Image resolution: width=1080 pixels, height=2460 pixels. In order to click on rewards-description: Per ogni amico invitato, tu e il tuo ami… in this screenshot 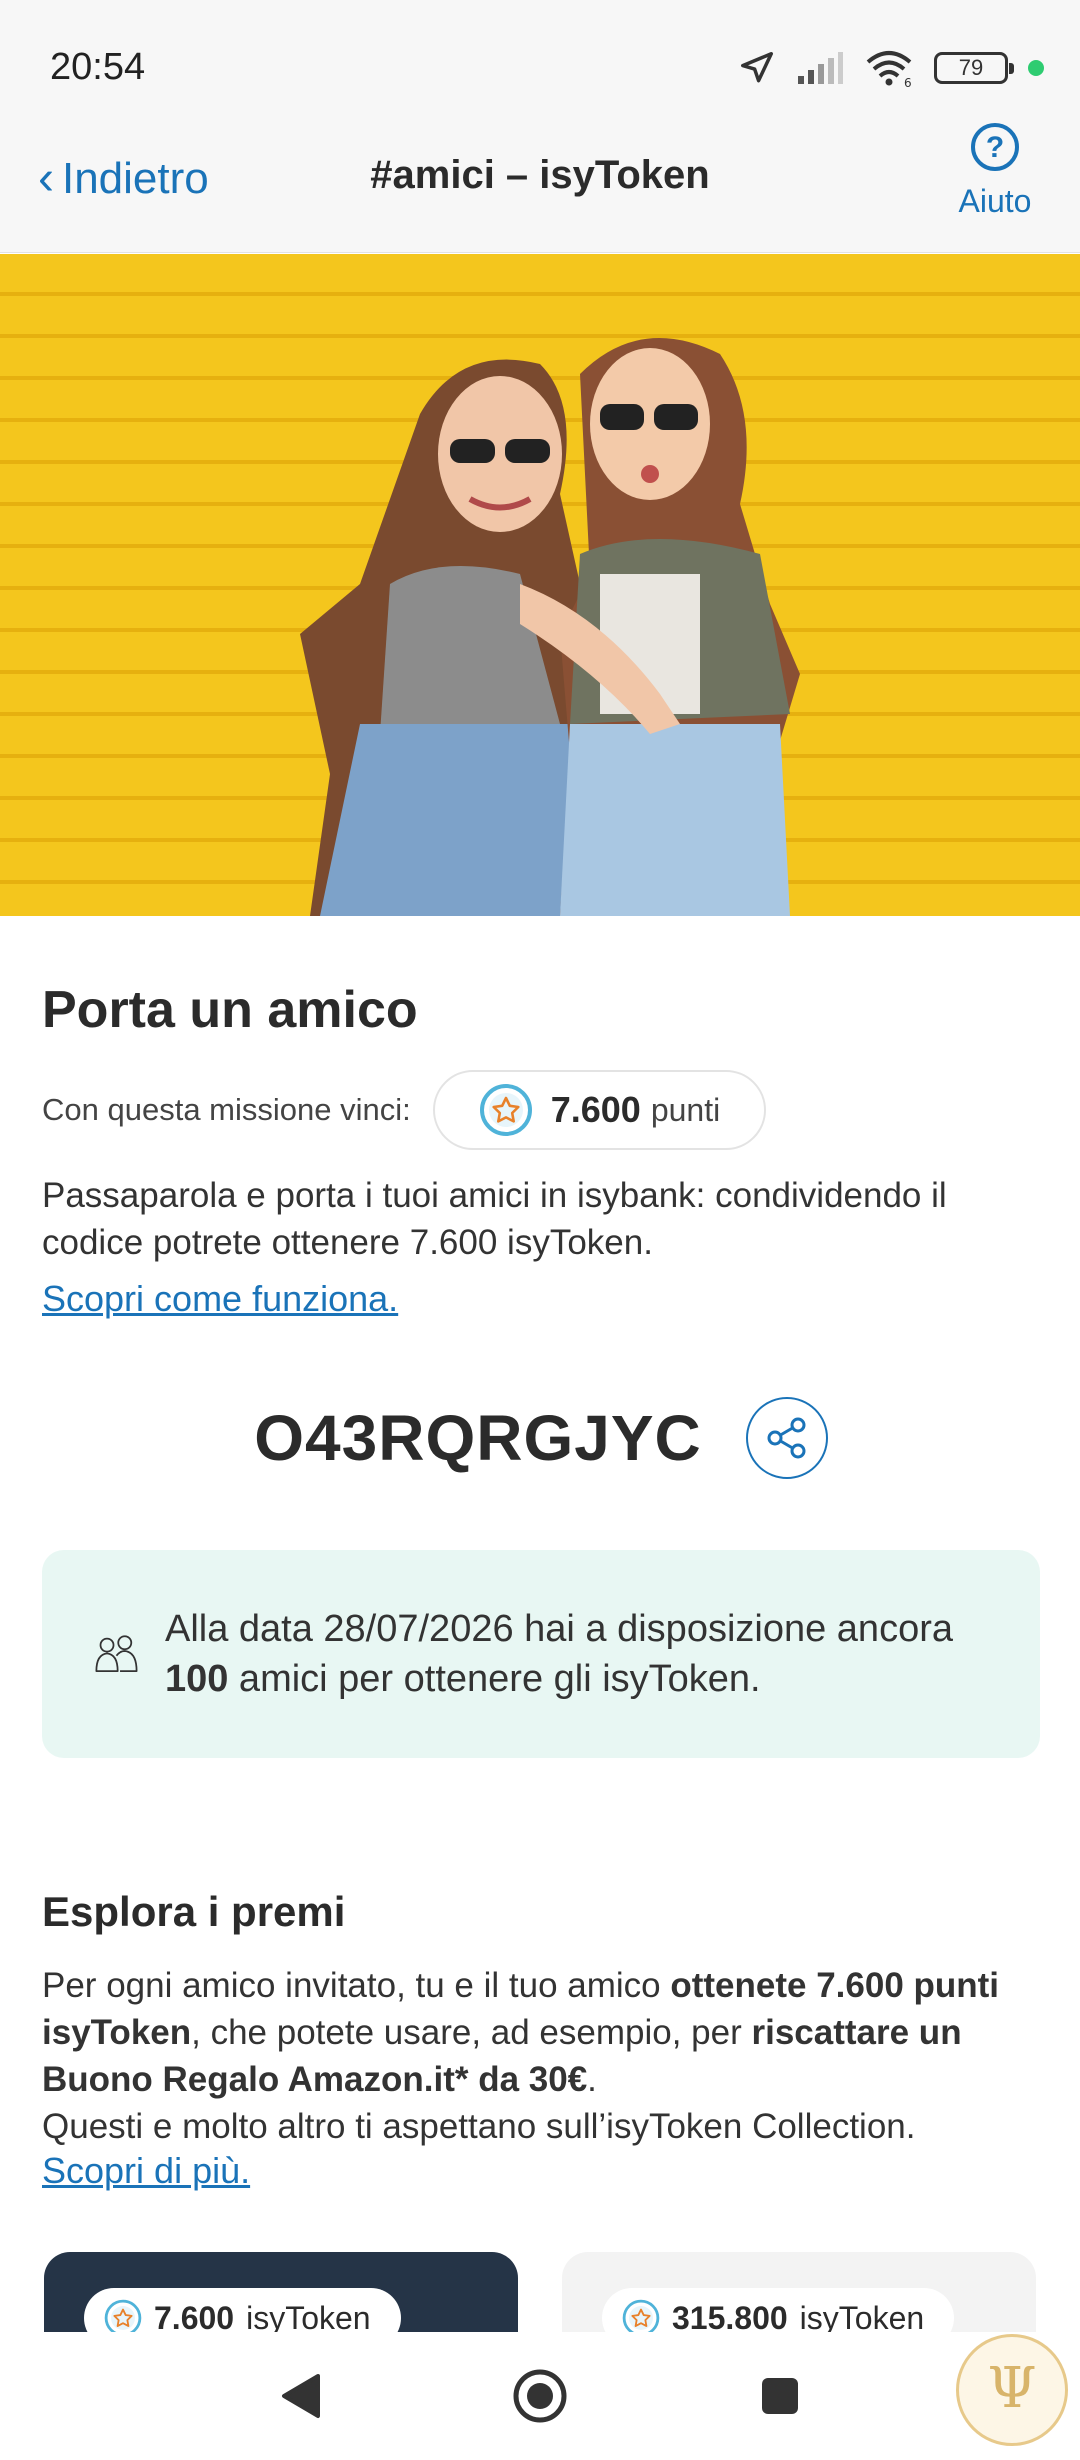, I will do `click(521, 2056)`.